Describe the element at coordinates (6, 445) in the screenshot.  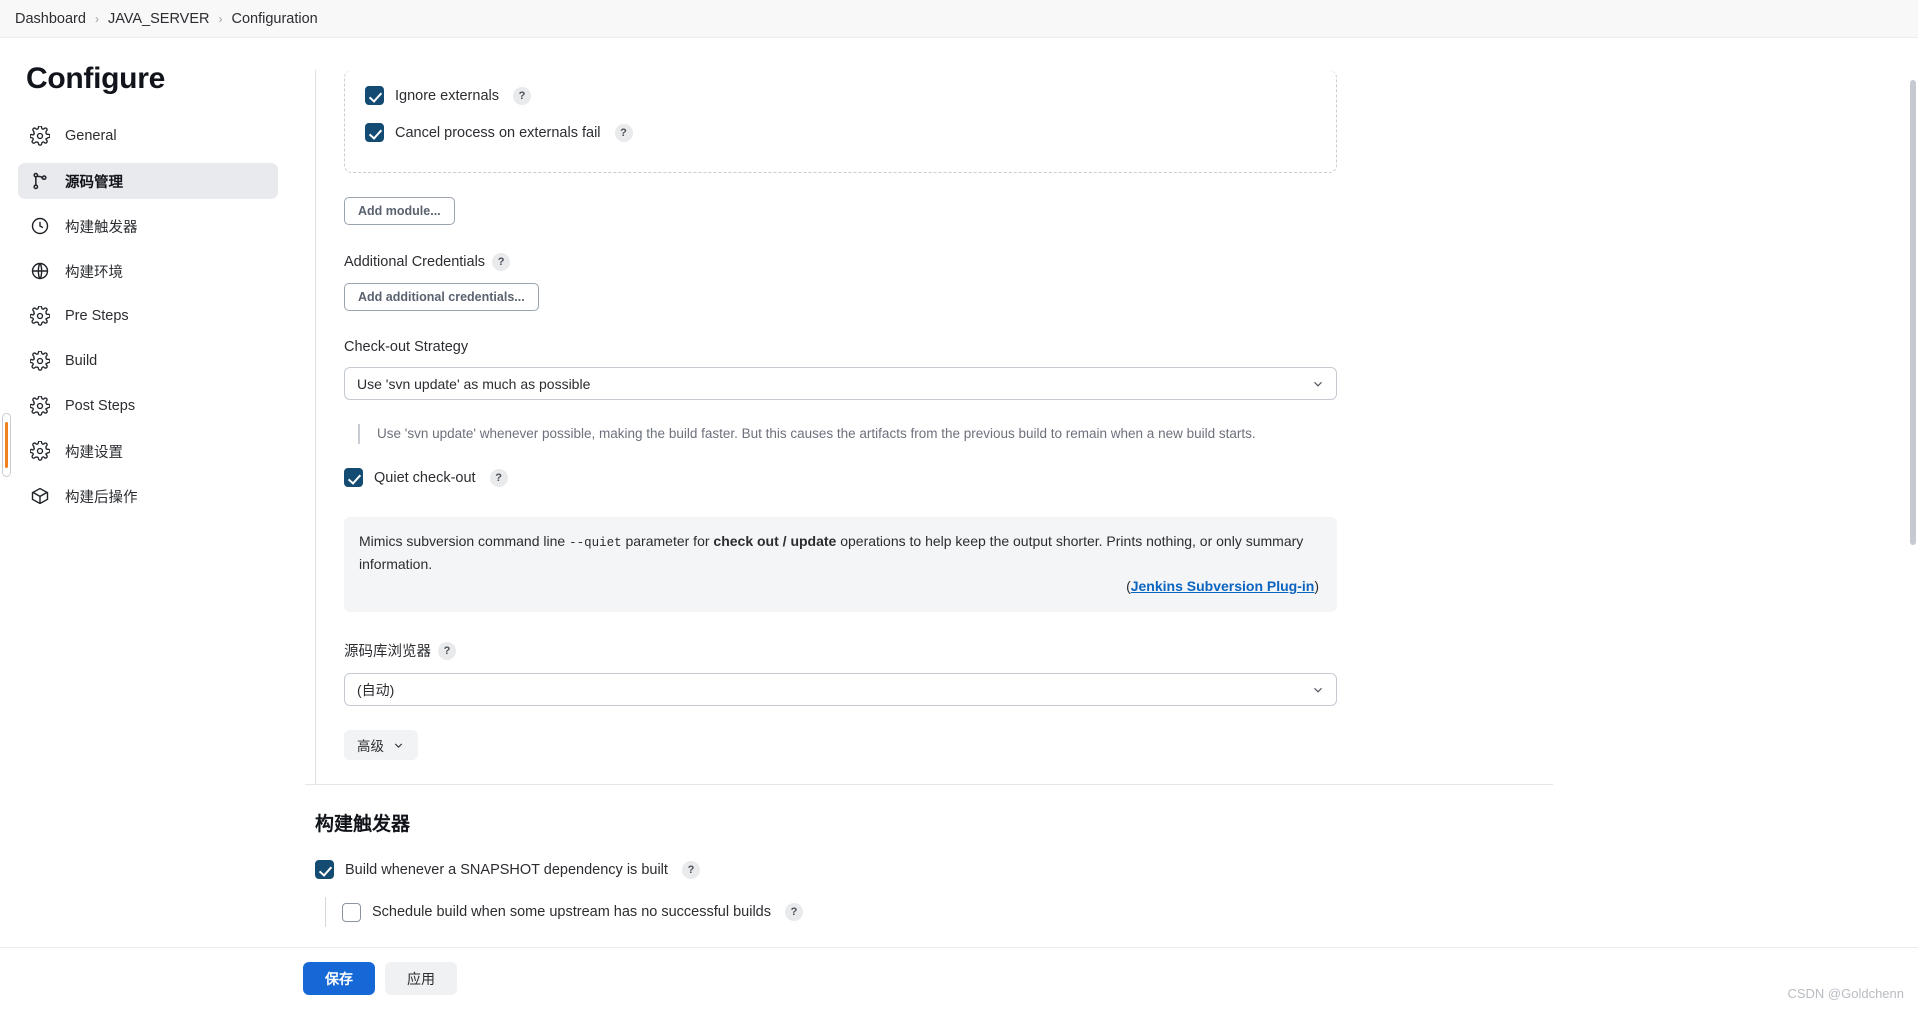
I see `sidebar-scroll-indicator` at that location.